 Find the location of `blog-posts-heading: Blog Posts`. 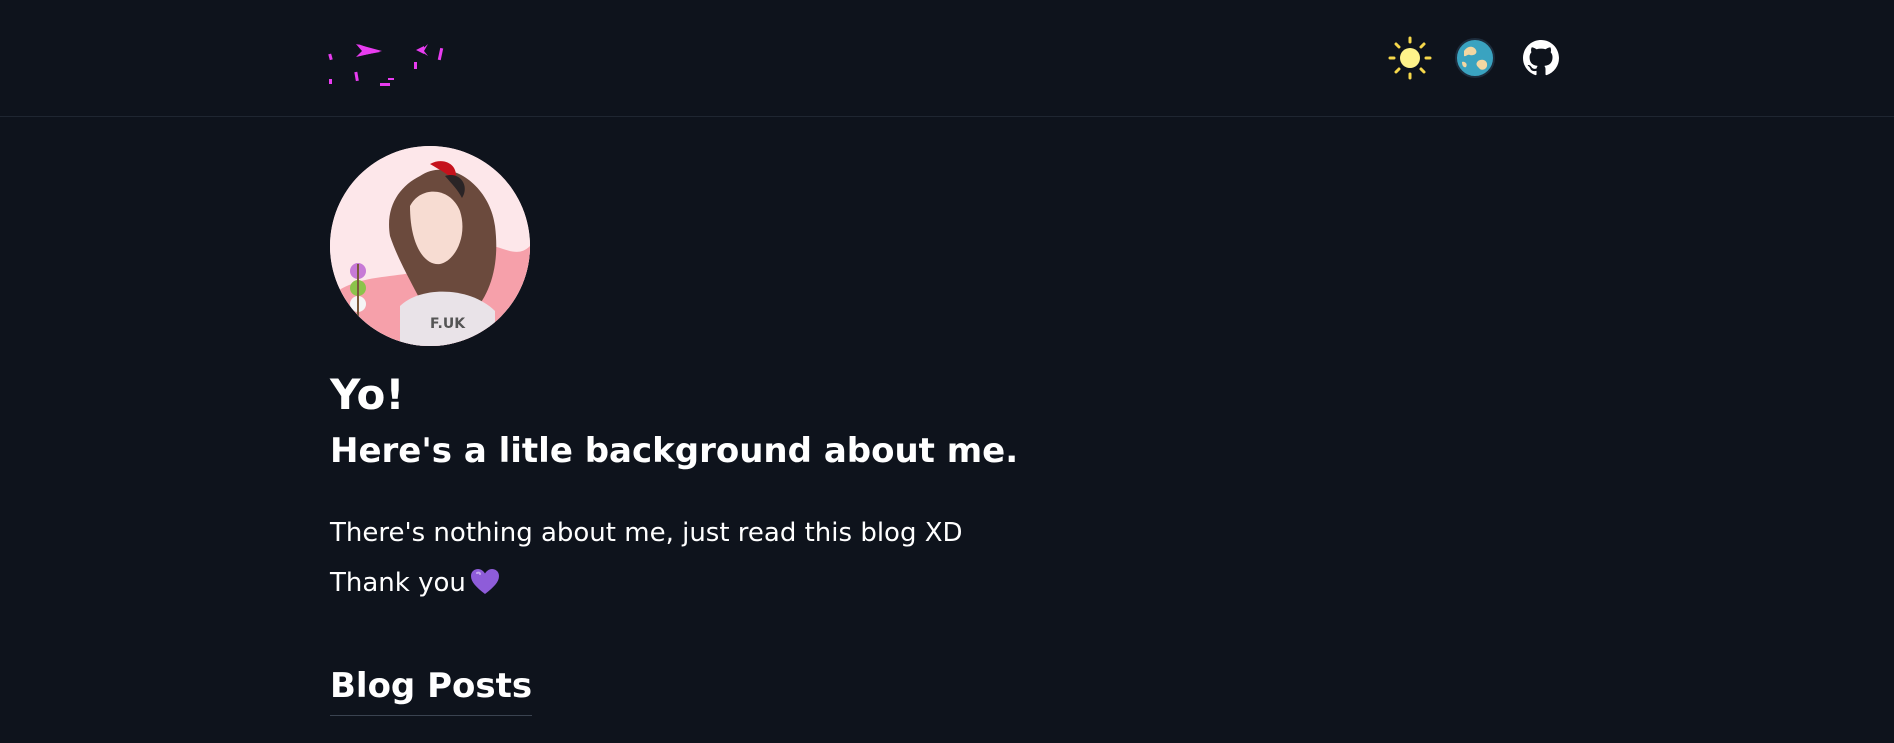

blog-posts-heading: Blog Posts is located at coordinates (431, 689).